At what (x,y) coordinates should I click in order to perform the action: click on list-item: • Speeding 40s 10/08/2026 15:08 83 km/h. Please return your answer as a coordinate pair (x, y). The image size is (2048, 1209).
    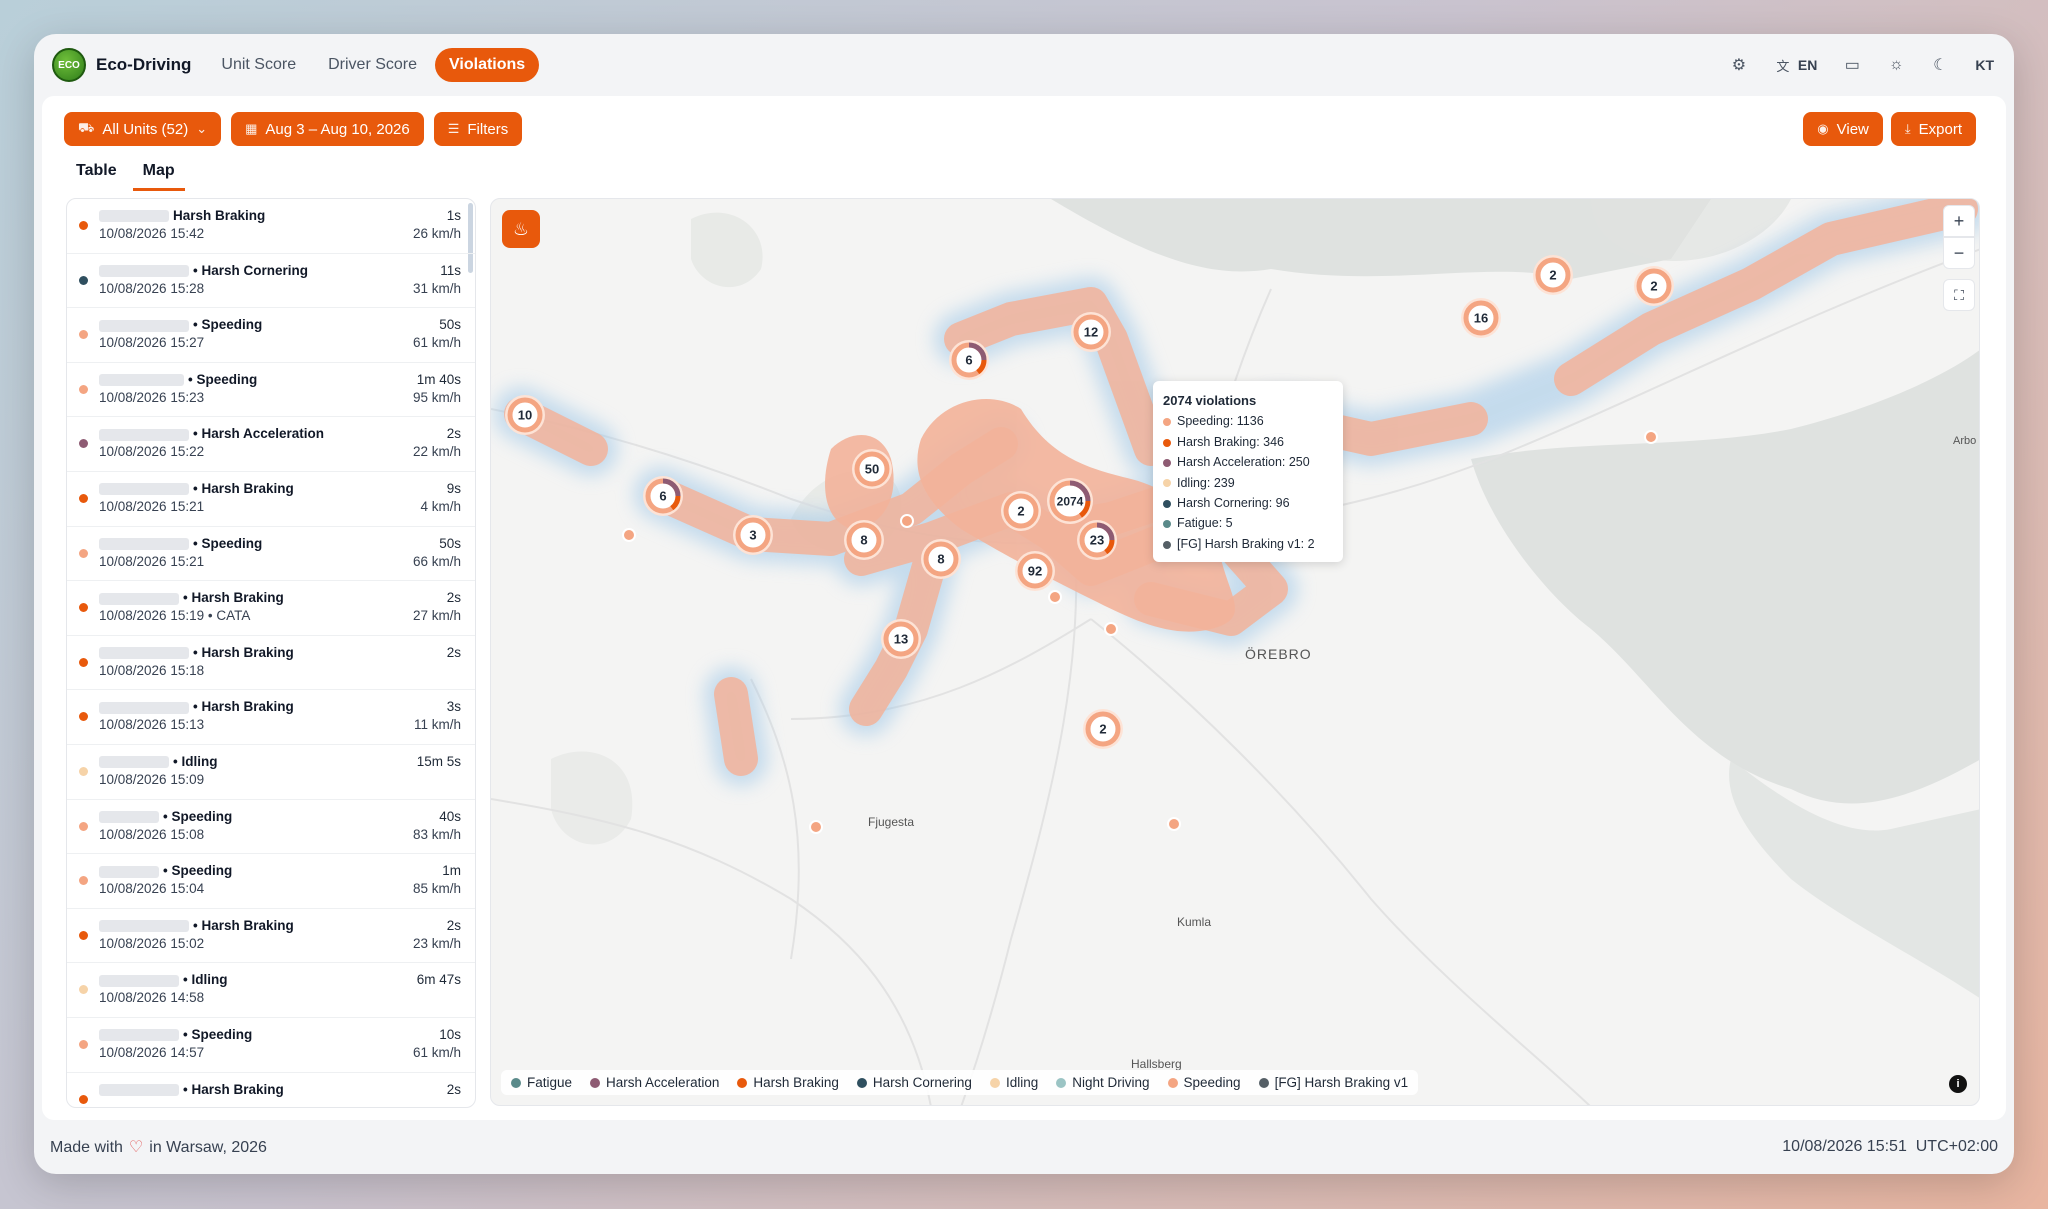
    Looking at the image, I should click on (271, 827).